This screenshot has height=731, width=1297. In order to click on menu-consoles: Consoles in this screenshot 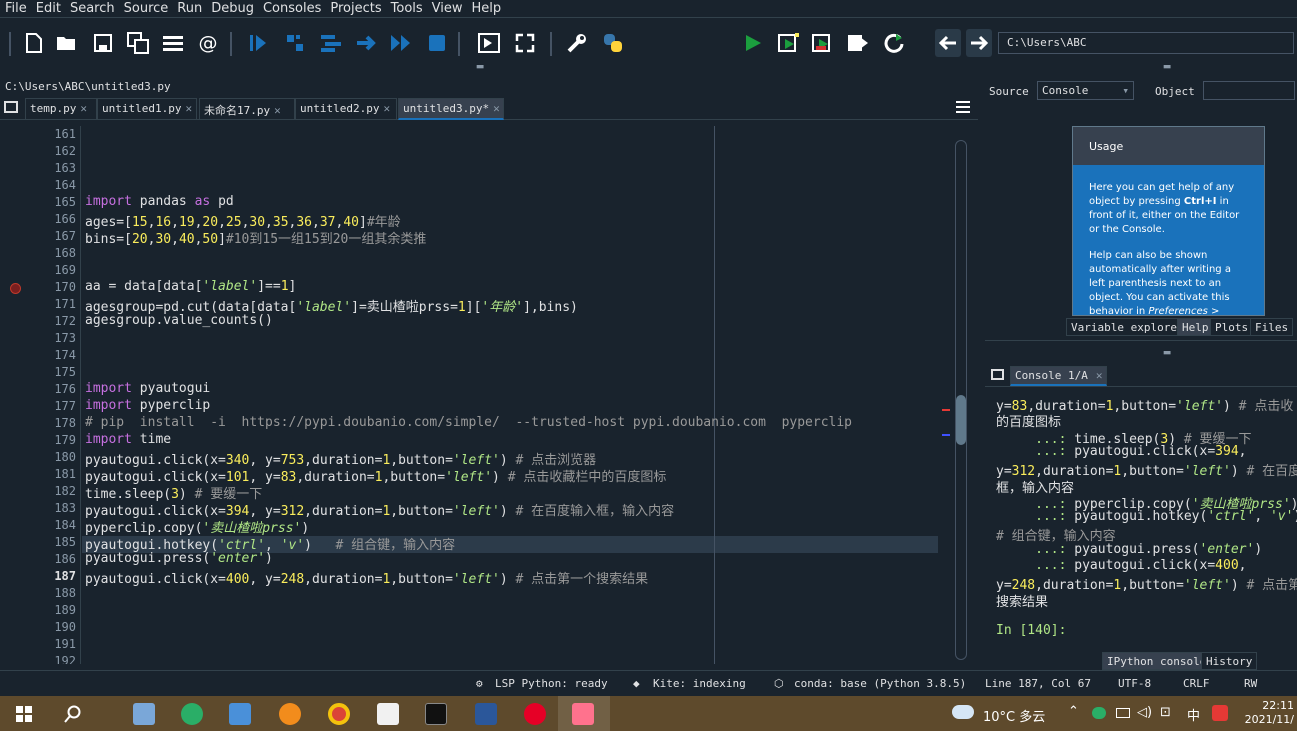, I will do `click(290, 8)`.